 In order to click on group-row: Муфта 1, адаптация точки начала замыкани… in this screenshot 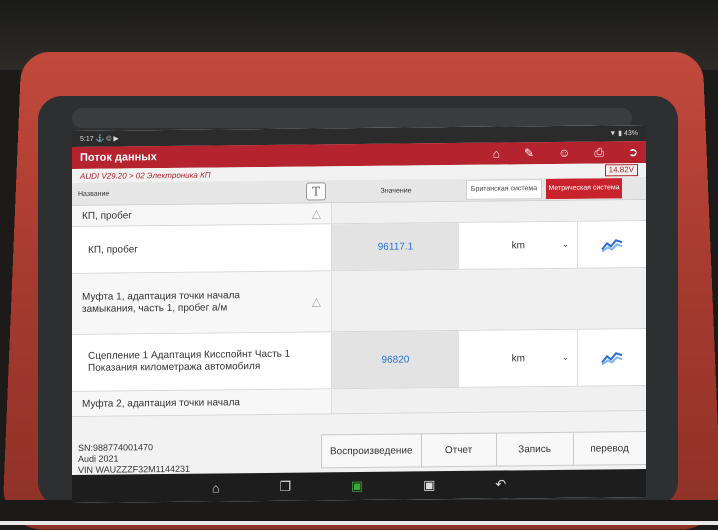, I will do `click(359, 301)`.